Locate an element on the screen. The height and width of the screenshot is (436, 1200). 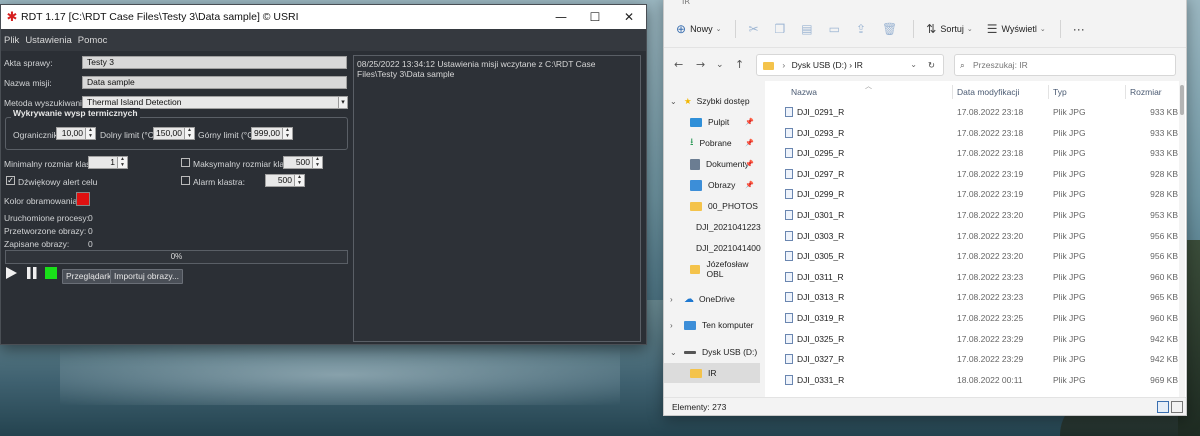
minimize-button: — is located at coordinates (561, 17).